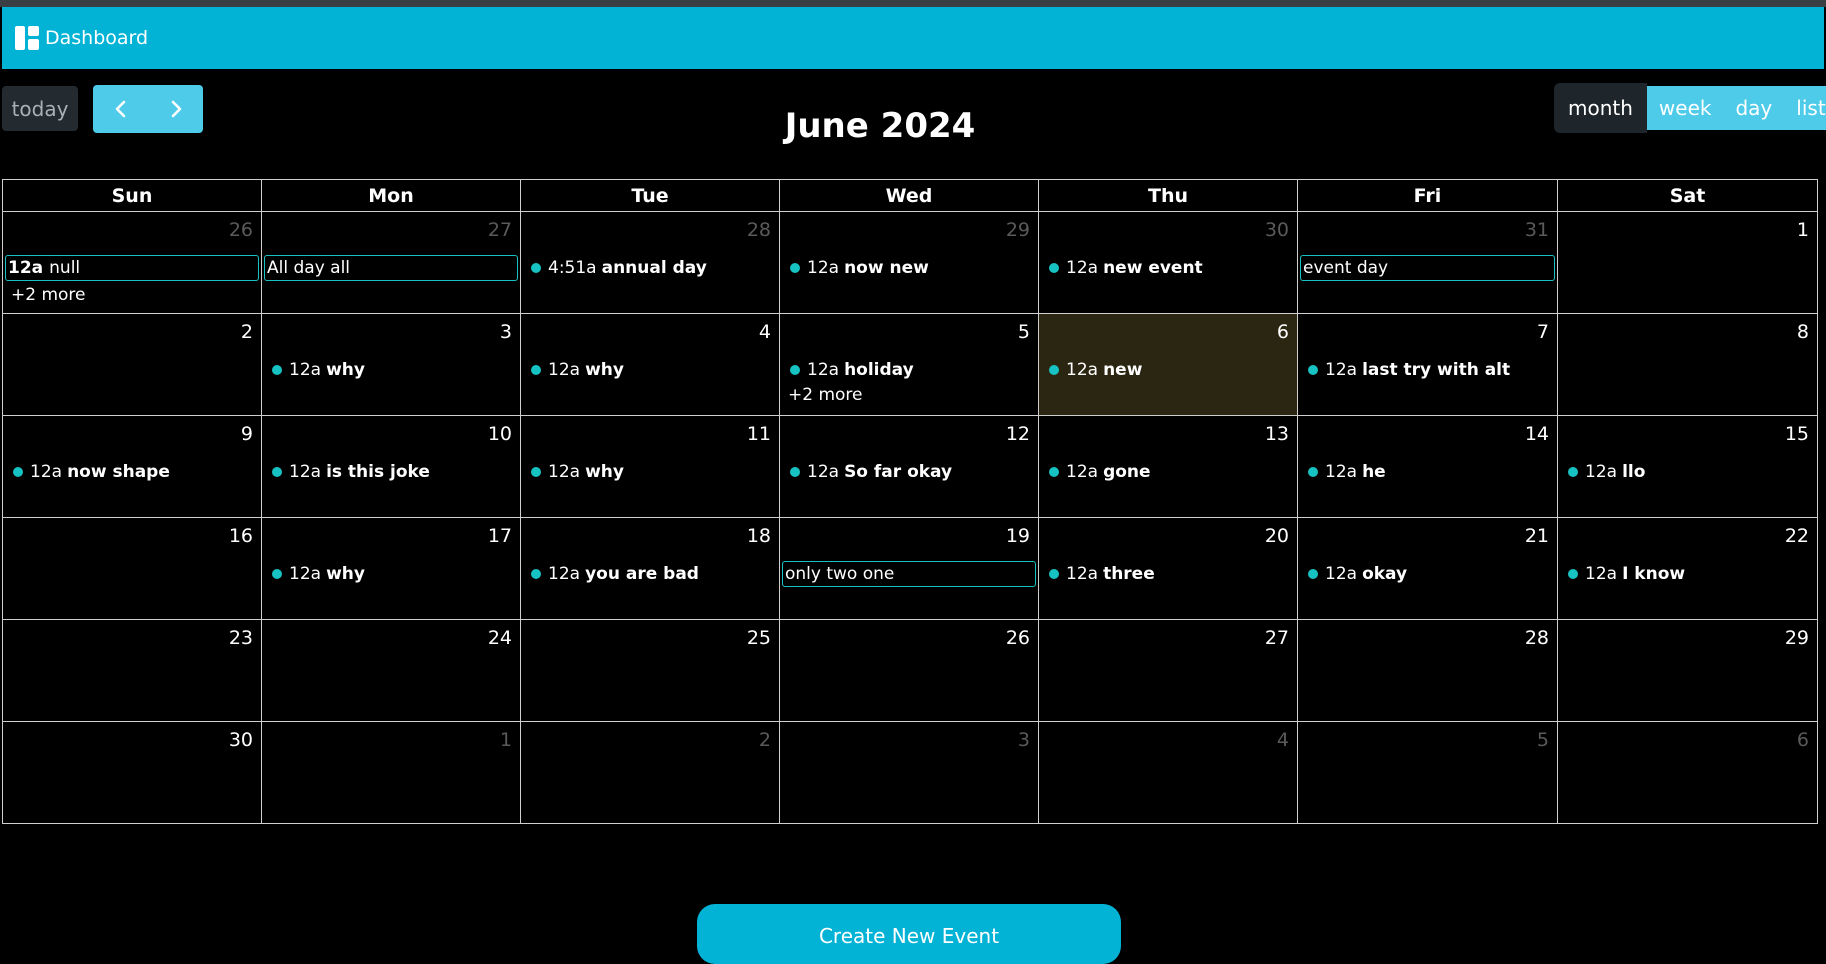 The height and width of the screenshot is (964, 1826). I want to click on day-cell: 15 12a llo, so click(1687, 466).